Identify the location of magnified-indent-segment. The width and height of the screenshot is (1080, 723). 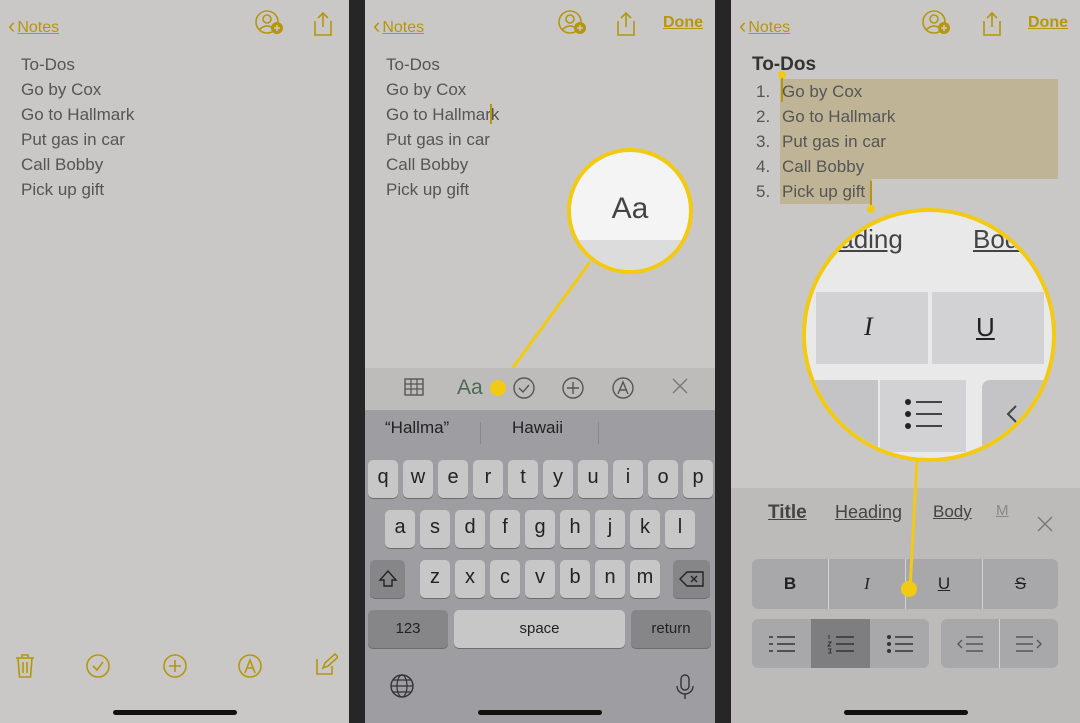
(1017, 416).